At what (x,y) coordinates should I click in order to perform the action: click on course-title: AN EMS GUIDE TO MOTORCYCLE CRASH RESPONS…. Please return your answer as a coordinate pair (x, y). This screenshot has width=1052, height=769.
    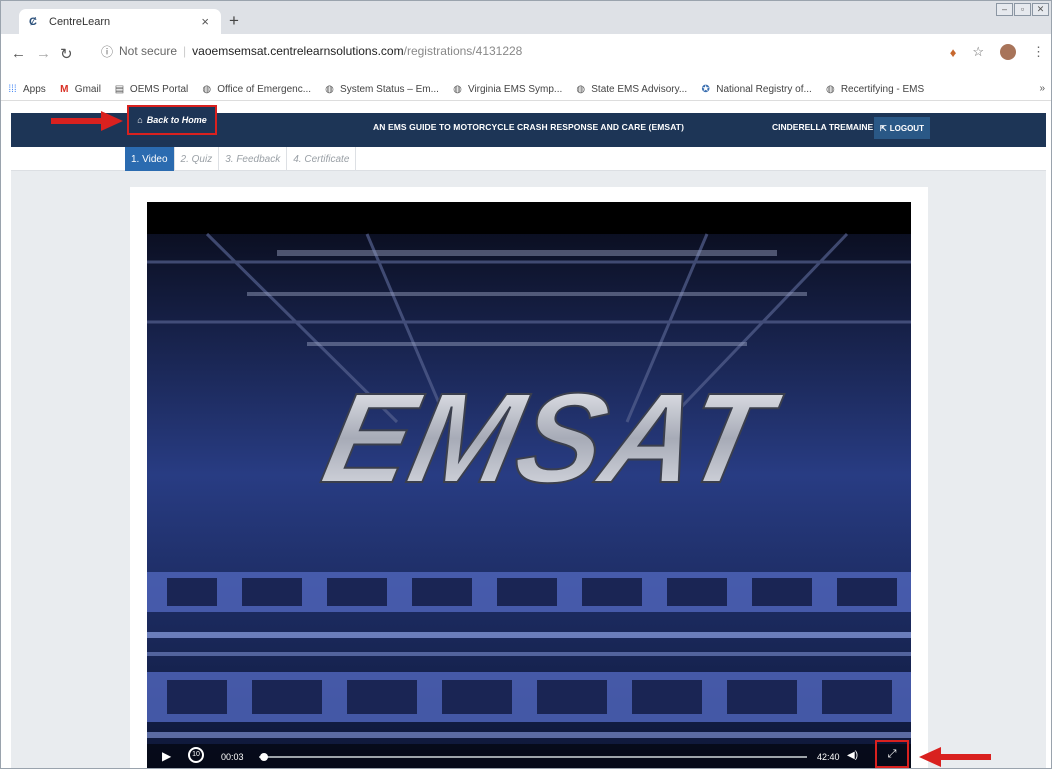
    Looking at the image, I should click on (529, 127).